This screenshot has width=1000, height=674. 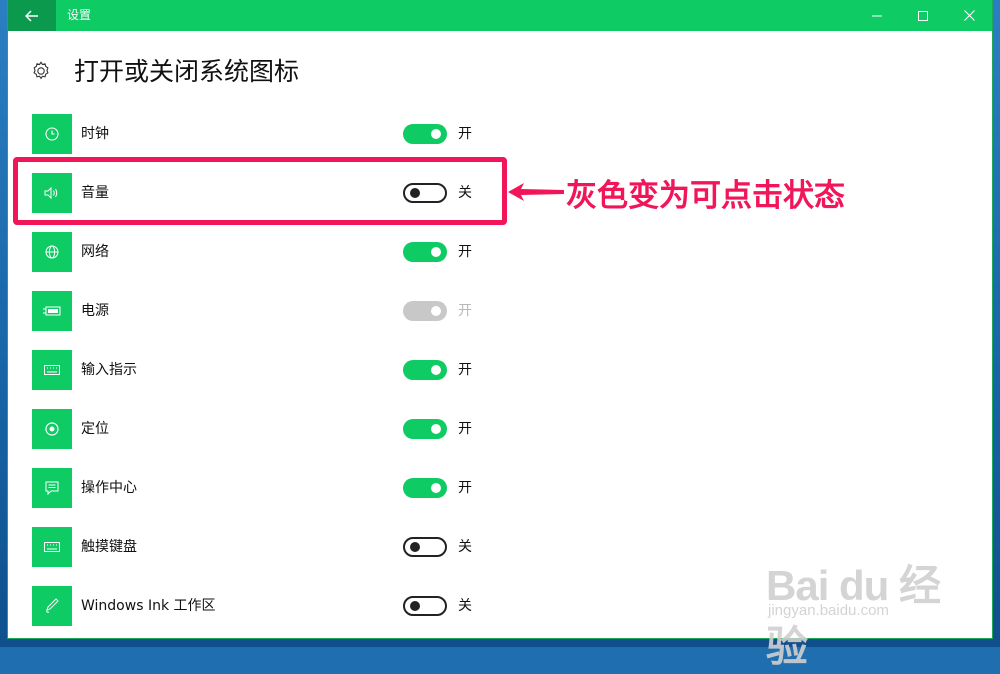 What do you see at coordinates (95, 429) in the screenshot?
I see `item-label: 定位` at bounding box center [95, 429].